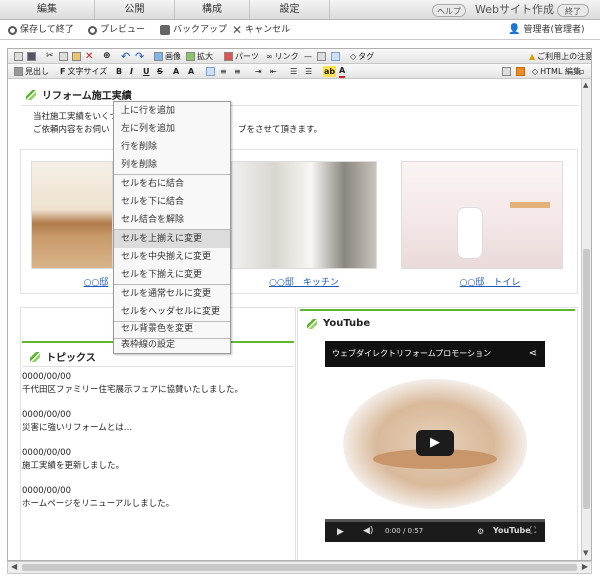 The height and width of the screenshot is (580, 600). Describe the element at coordinates (172, 345) in the screenshot. I see `menu-item-table-border: 表枠線の設定` at that location.